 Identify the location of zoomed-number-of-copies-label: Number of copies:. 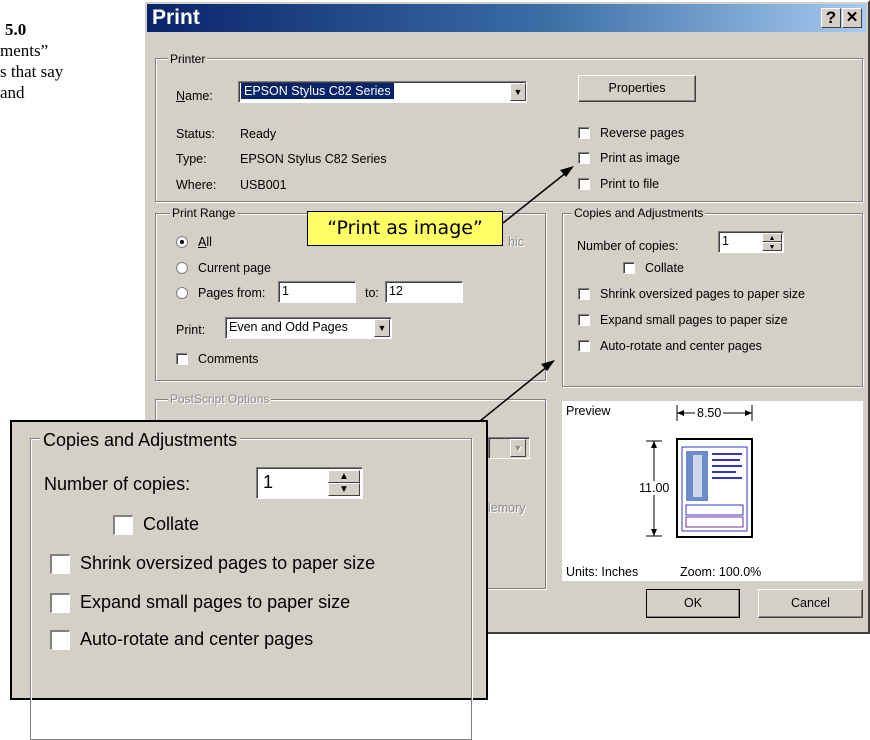
(117, 484).